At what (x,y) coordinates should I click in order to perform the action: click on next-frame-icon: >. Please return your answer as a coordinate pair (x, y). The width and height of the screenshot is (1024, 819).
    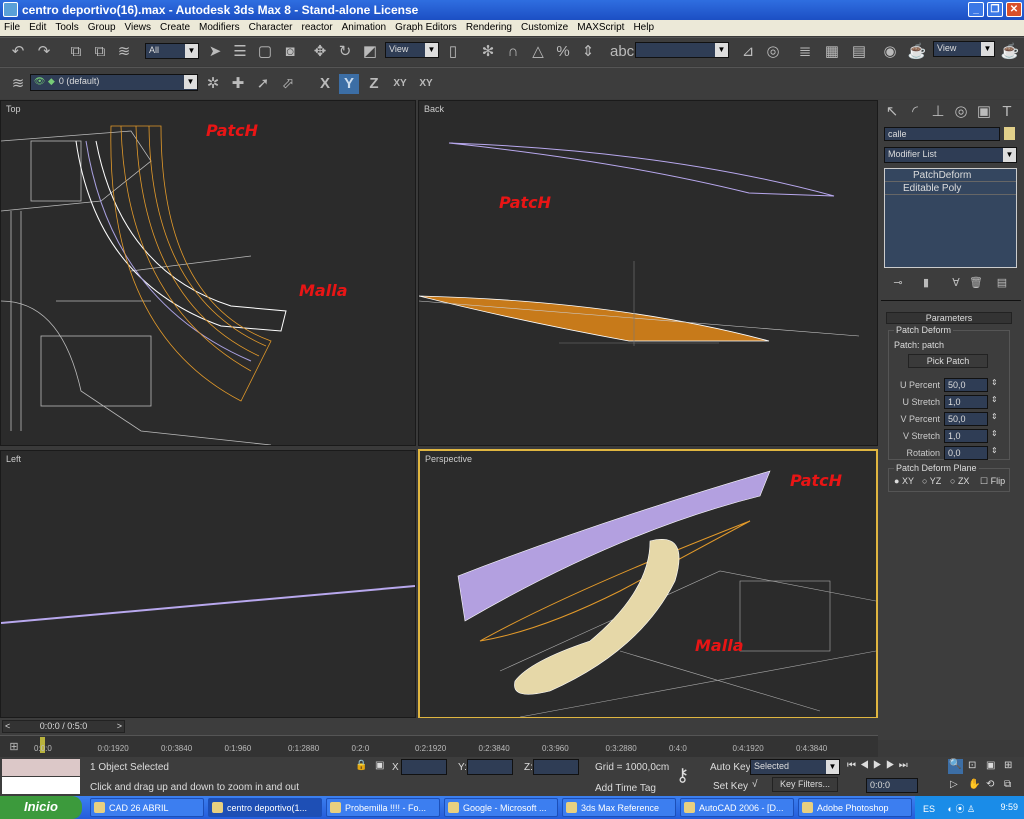
    Looking at the image, I should click on (120, 726).